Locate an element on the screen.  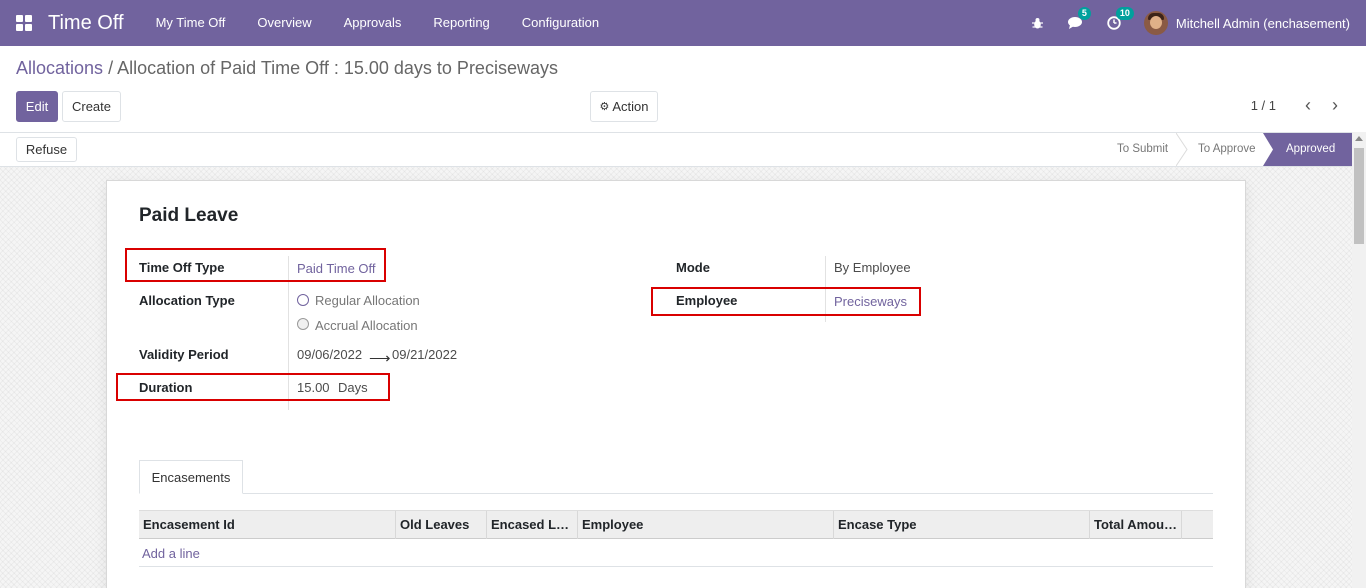
stage-to-submit: To Submit is located at coordinates (1142, 149).